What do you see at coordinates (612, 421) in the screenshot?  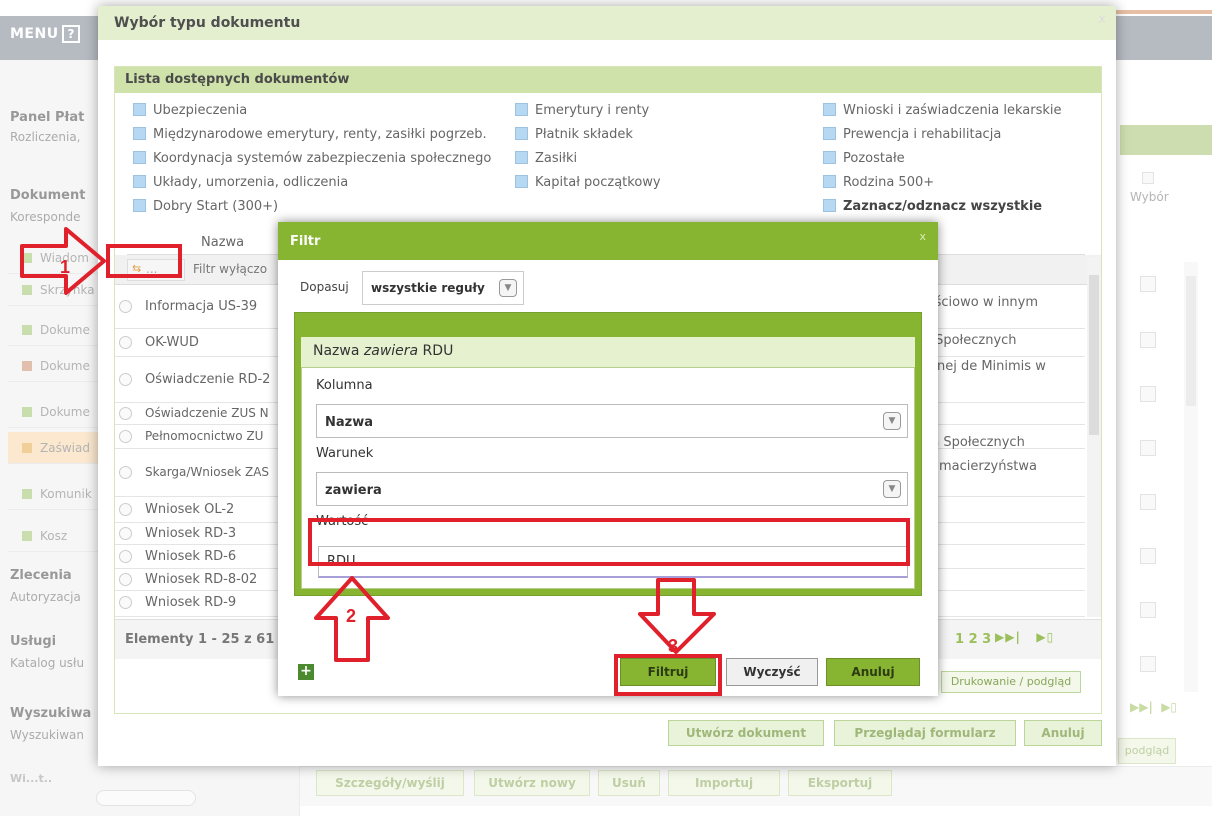 I see `column-select: Nazwa ▼` at bounding box center [612, 421].